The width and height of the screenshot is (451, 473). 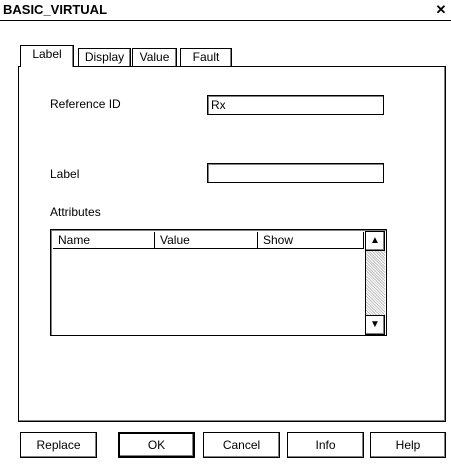 I want to click on help-button: Help, so click(x=408, y=445).